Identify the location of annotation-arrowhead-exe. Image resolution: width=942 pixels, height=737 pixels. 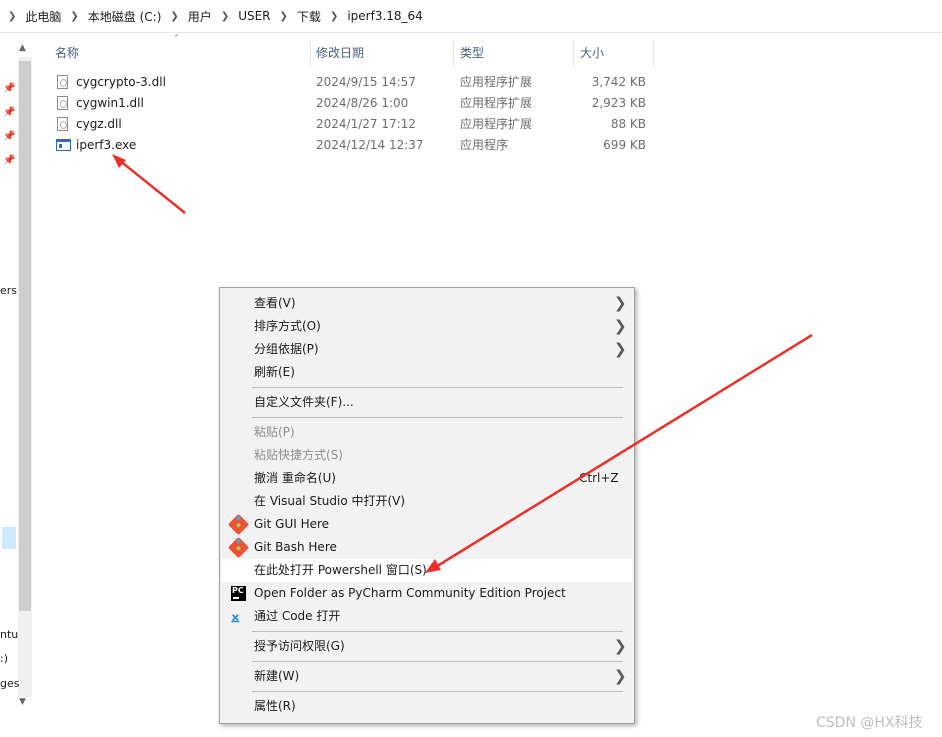
(119, 161).